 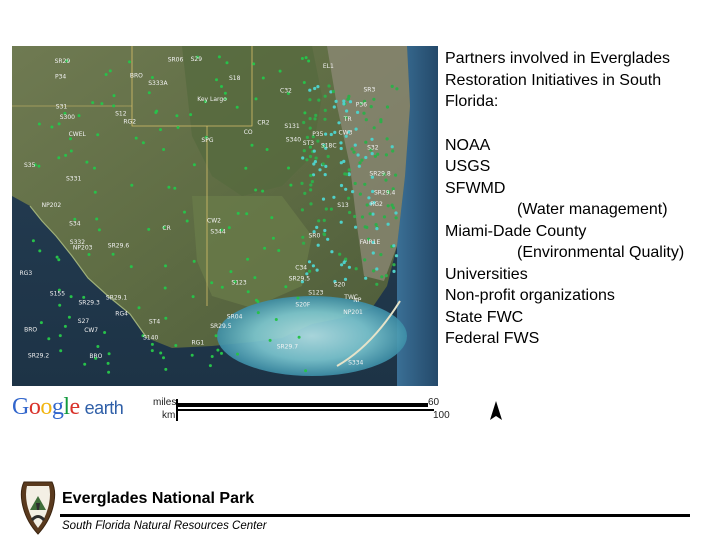 I want to click on station-label: SR29.8, so click(x=380, y=174).